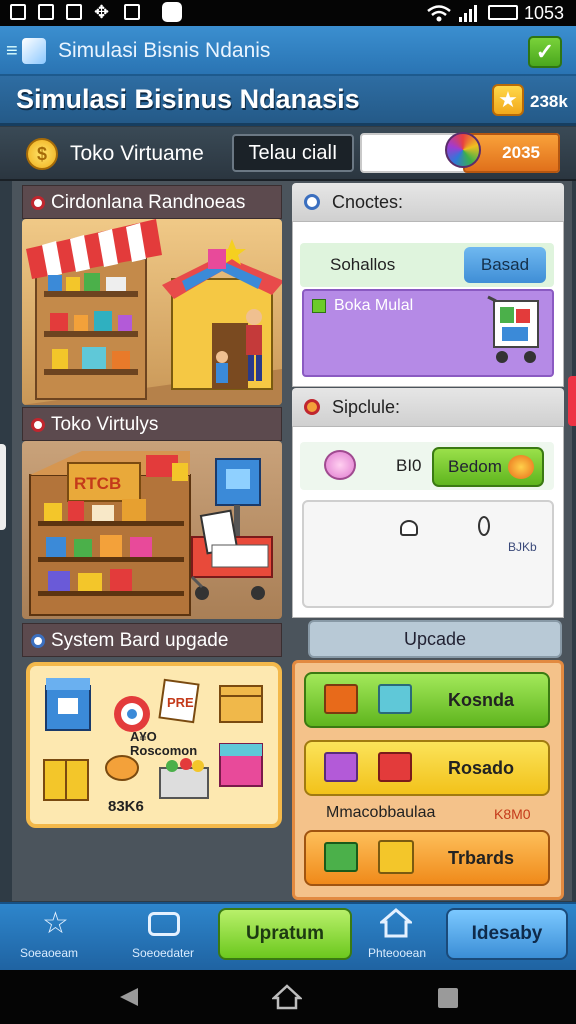 Image resolution: width=576 pixels, height=1024 pixels. I want to click on section-header-1: Cirdonlana Randnoeas, so click(152, 202).